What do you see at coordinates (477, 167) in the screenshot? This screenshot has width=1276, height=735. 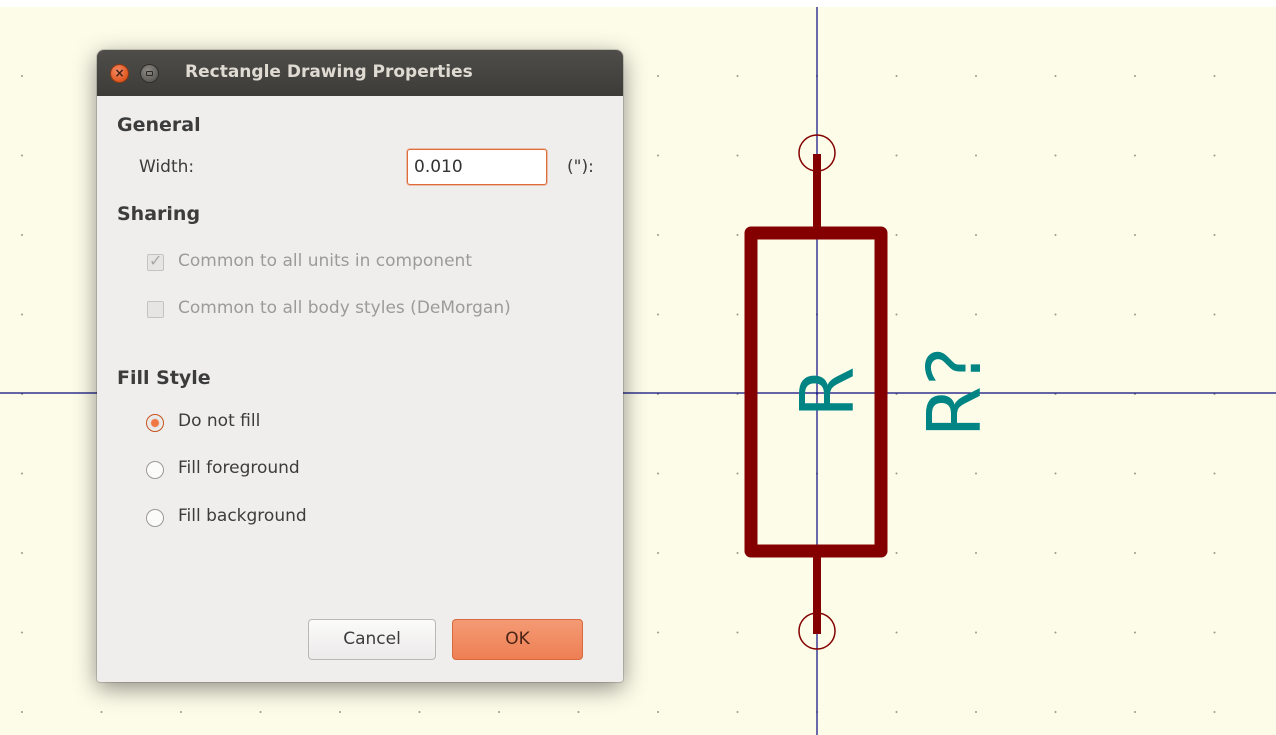 I see `width-input` at bounding box center [477, 167].